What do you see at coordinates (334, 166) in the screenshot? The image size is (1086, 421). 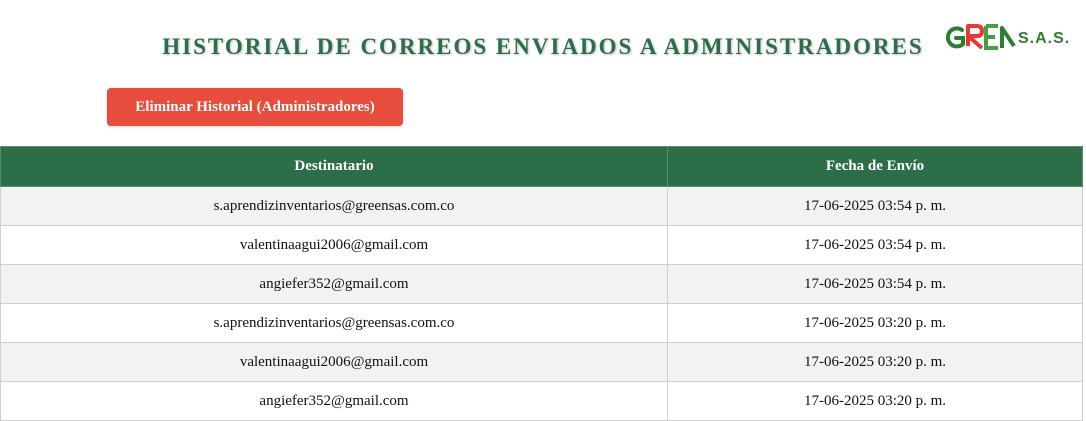 I see `column-header-recipient: Destinatario` at bounding box center [334, 166].